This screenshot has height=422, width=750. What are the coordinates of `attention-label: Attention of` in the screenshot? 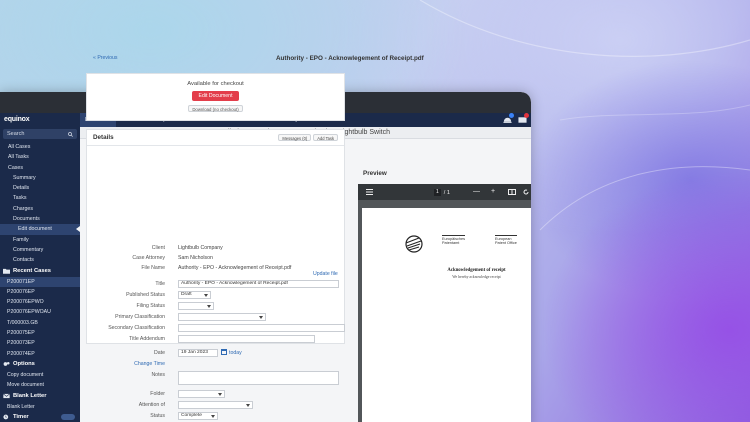 It's located at (151, 405).